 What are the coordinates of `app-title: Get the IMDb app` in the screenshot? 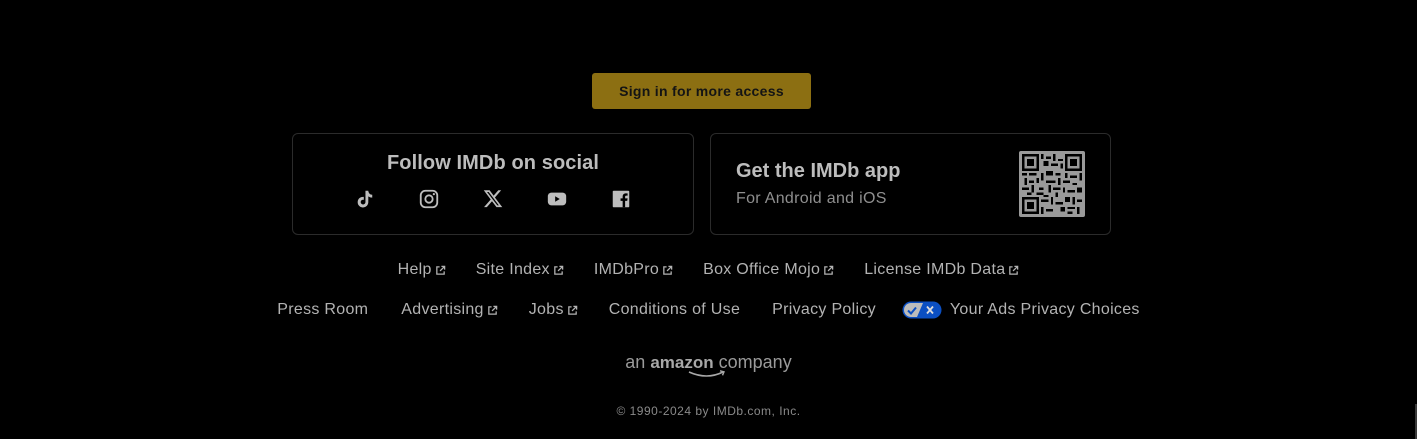 It's located at (818, 171).